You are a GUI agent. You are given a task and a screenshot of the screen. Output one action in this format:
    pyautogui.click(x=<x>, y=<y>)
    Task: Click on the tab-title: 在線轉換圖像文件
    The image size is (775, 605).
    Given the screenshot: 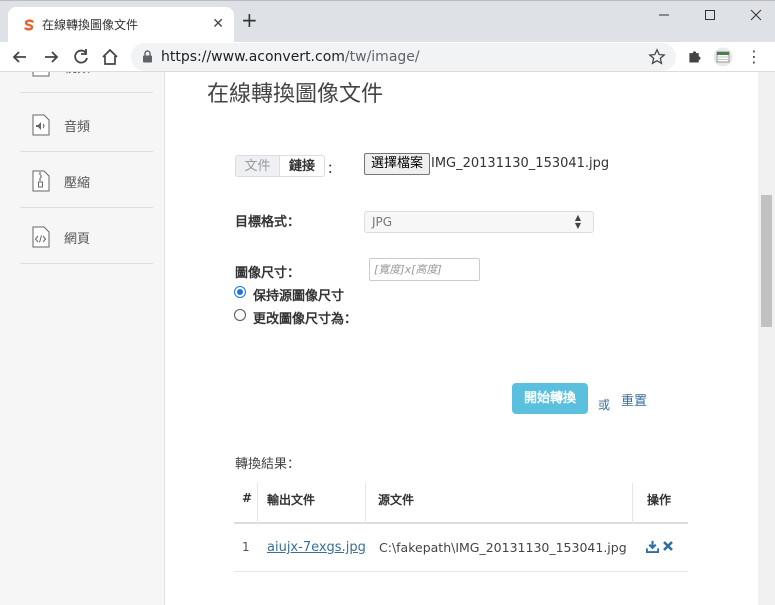 What is the action you would take?
    pyautogui.click(x=90, y=25)
    